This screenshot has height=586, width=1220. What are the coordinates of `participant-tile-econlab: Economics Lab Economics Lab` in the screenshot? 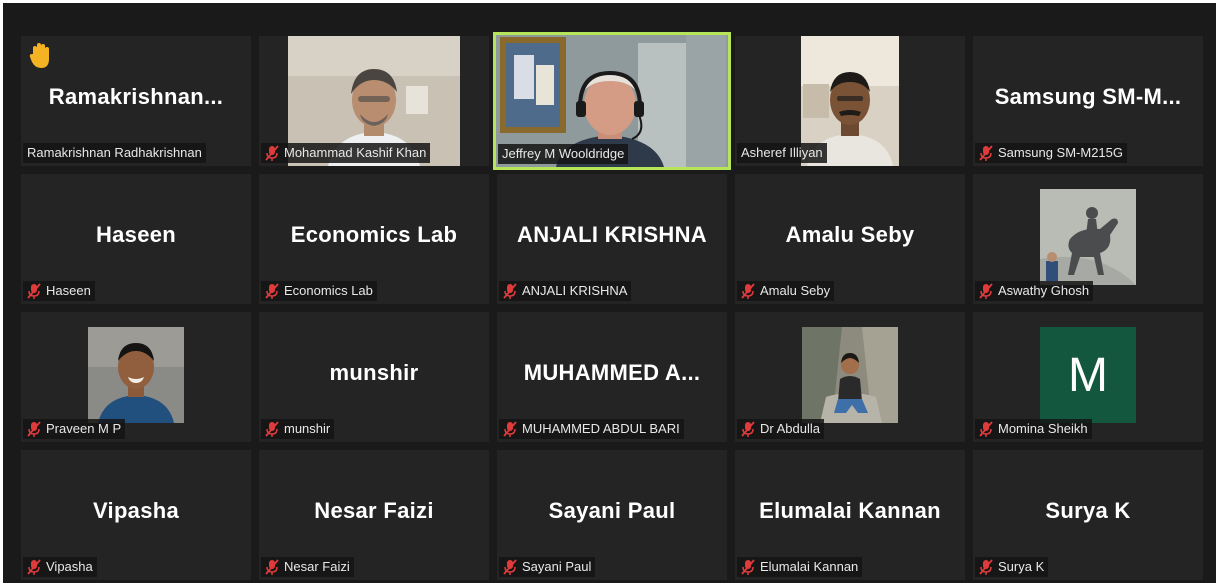 It's located at (374, 239).